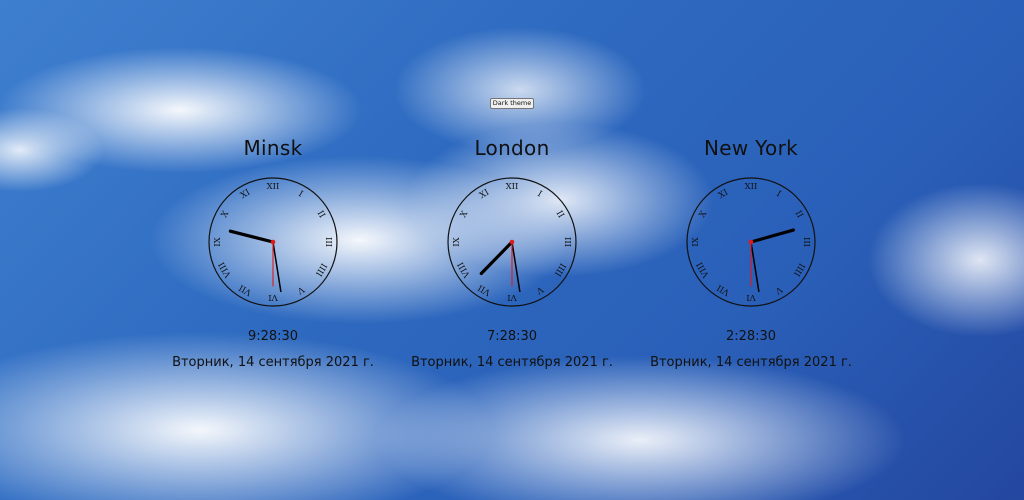 The image size is (1024, 500). What do you see at coordinates (512, 103) in the screenshot?
I see `dark-theme-button: Dark theme` at bounding box center [512, 103].